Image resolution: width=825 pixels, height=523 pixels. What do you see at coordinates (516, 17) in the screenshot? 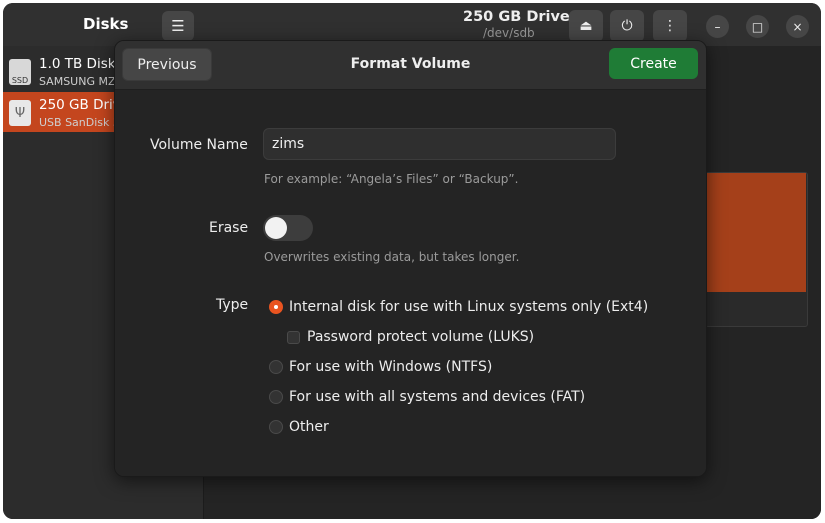
I see `drive-title: 250 GB Drive` at bounding box center [516, 17].